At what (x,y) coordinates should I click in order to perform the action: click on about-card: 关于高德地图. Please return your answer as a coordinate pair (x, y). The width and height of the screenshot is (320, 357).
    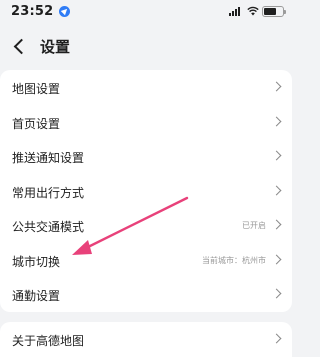
    Looking at the image, I should click on (146, 339).